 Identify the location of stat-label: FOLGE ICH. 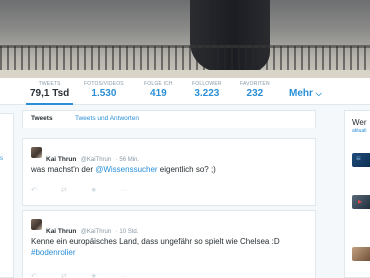
(158, 84).